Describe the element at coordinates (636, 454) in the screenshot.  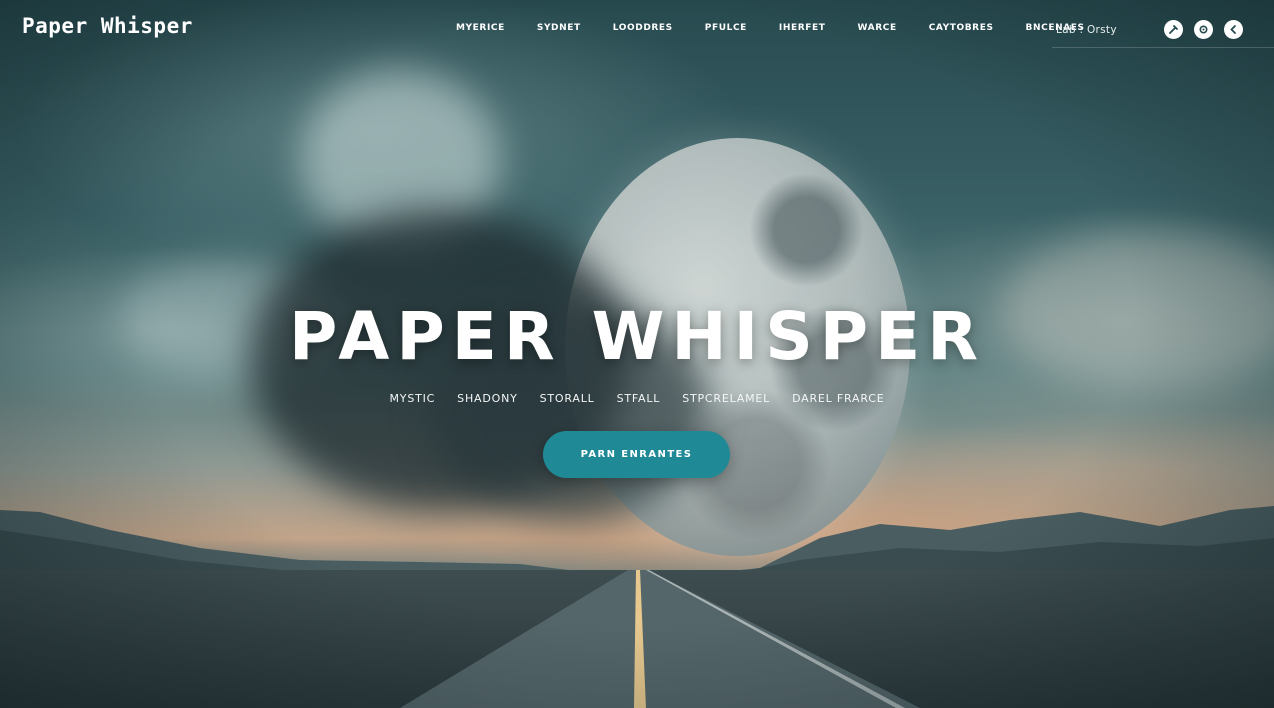
I see `cta-button: PARN ENRANTES` at that location.